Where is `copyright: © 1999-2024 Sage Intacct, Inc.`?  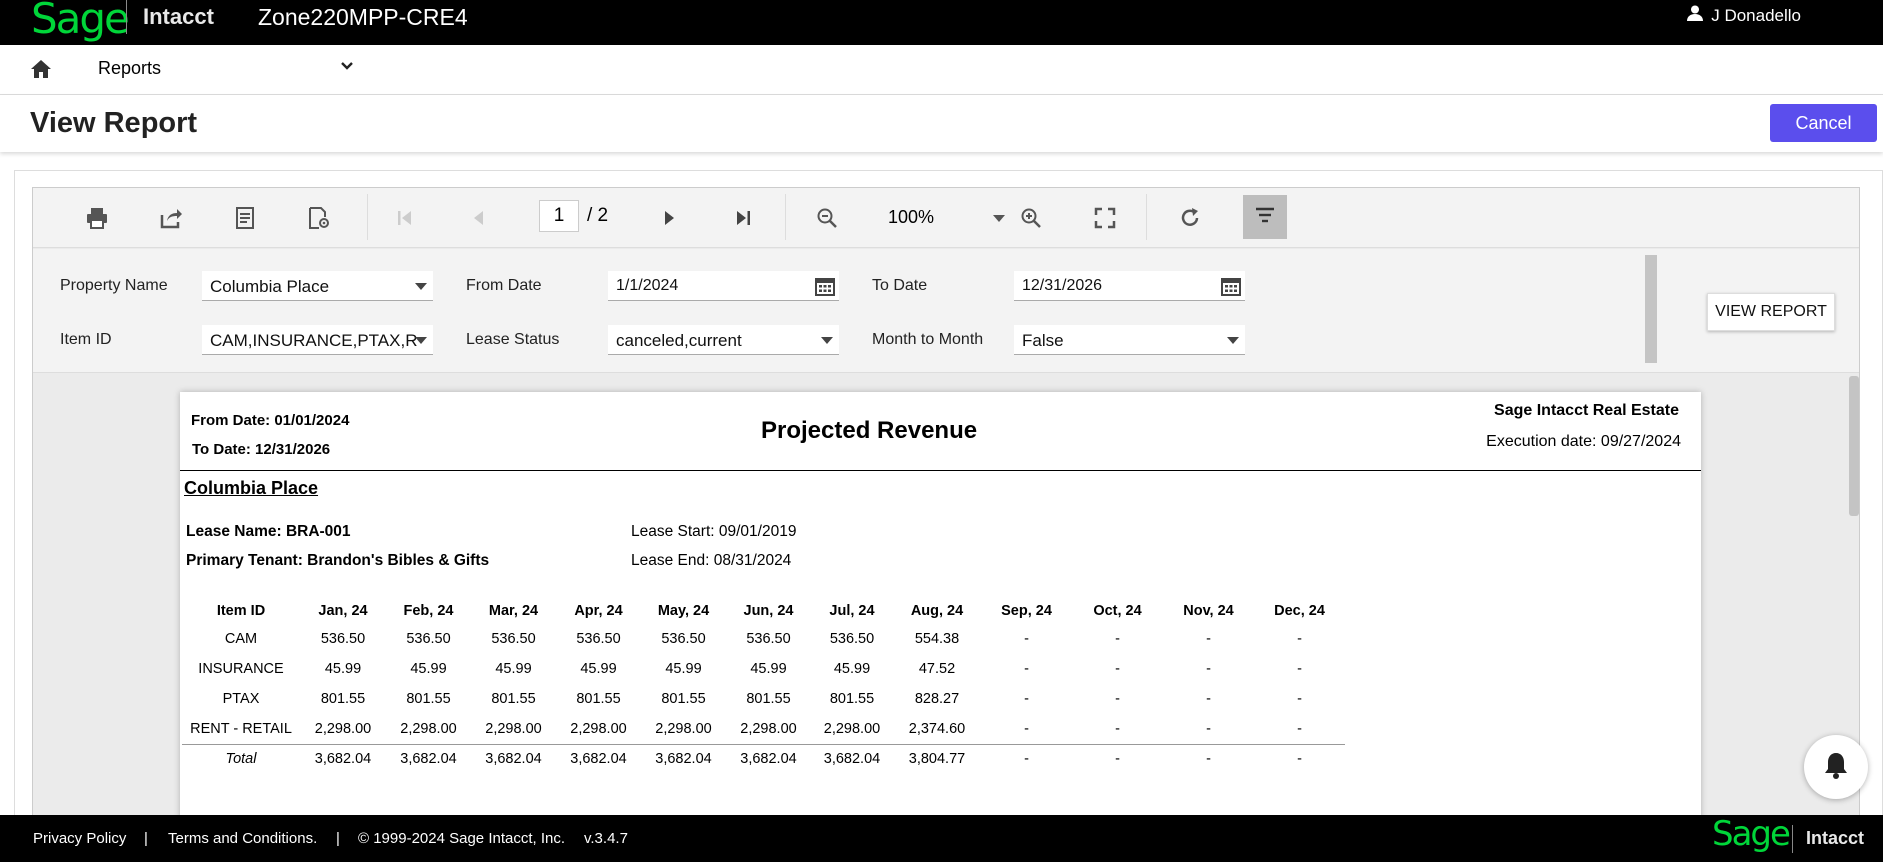
copyright: © 1999-2024 Sage Intacct, Inc. is located at coordinates (462, 838).